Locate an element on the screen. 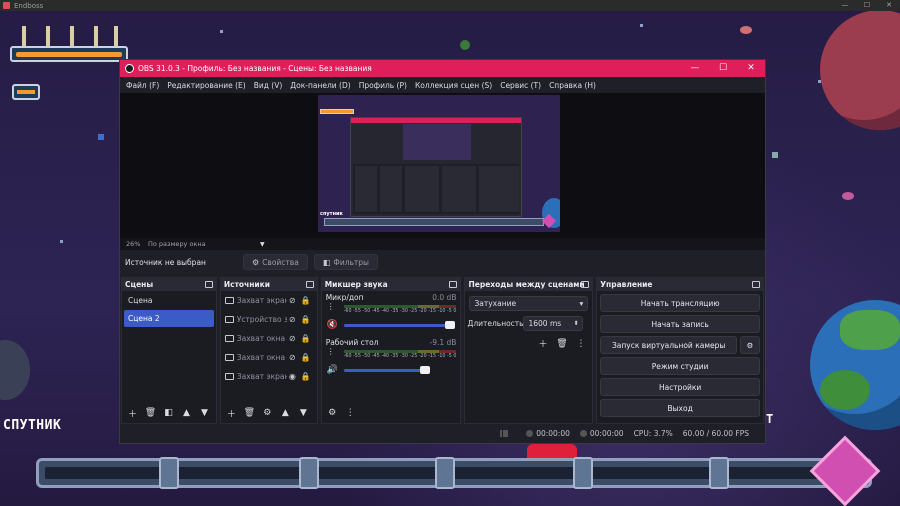 This screenshot has height=506, width=900. menu-docks: Док-панели (D) is located at coordinates (320, 85).